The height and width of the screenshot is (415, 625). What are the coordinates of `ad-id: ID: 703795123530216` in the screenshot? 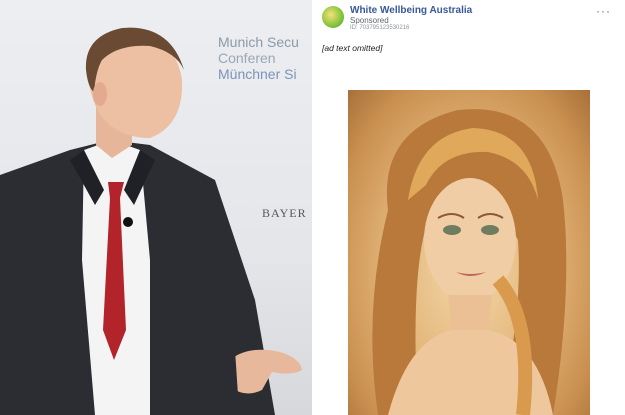 It's located at (380, 28).